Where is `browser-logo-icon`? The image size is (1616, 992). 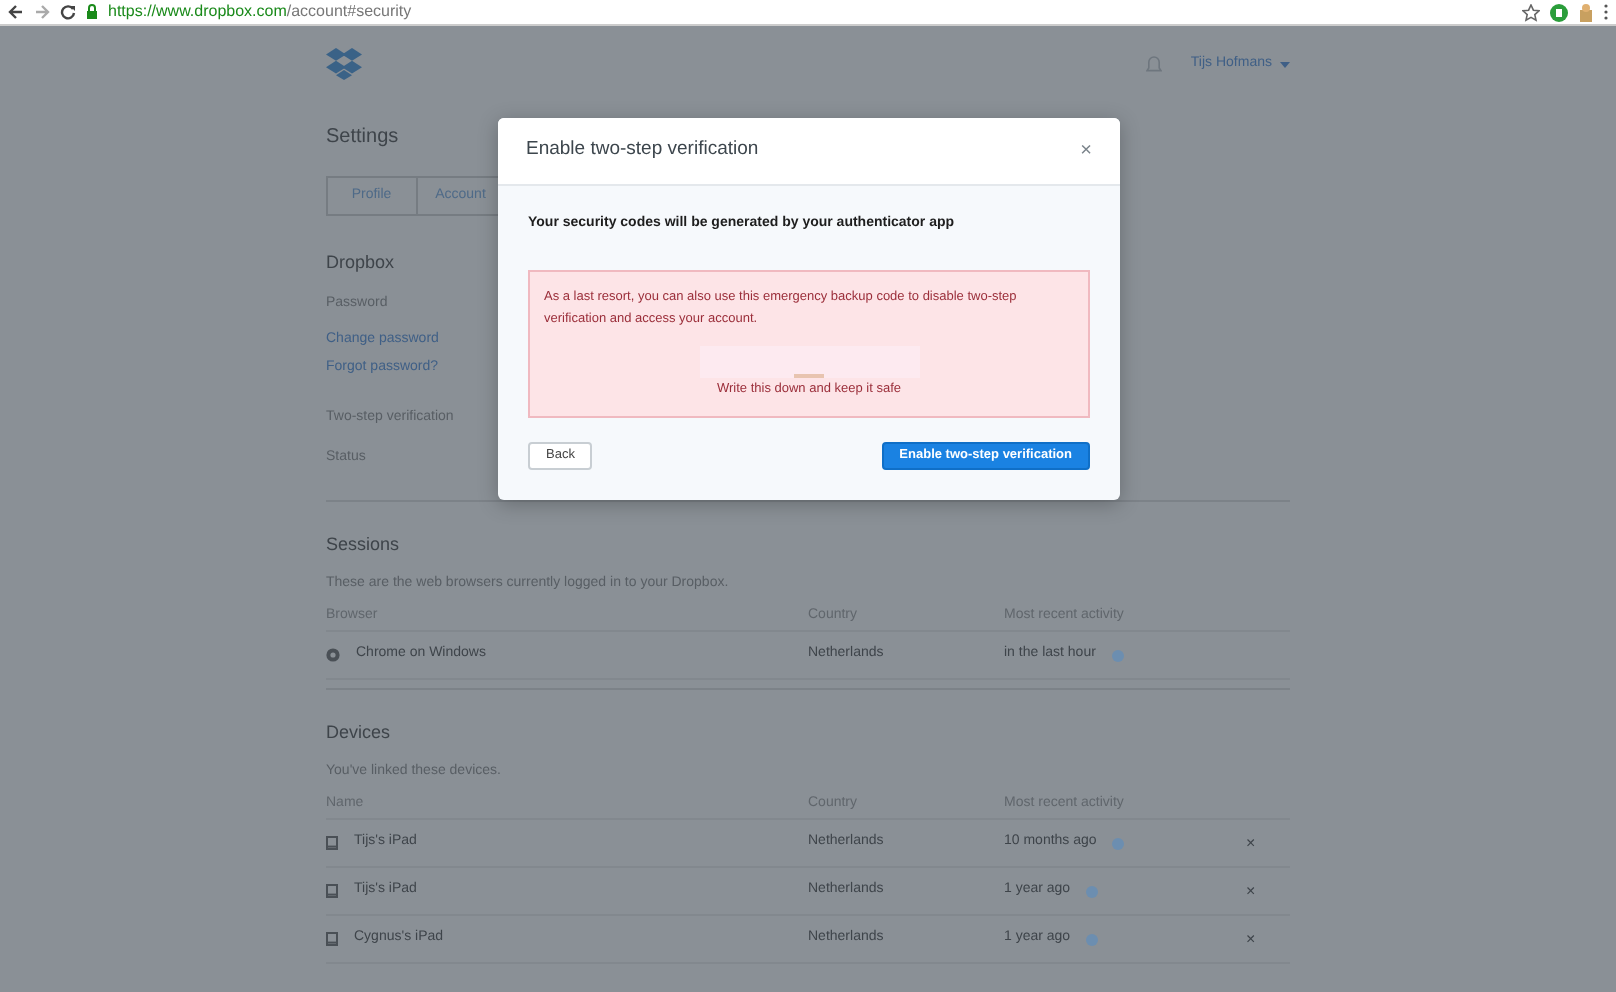 browser-logo-icon is located at coordinates (333, 655).